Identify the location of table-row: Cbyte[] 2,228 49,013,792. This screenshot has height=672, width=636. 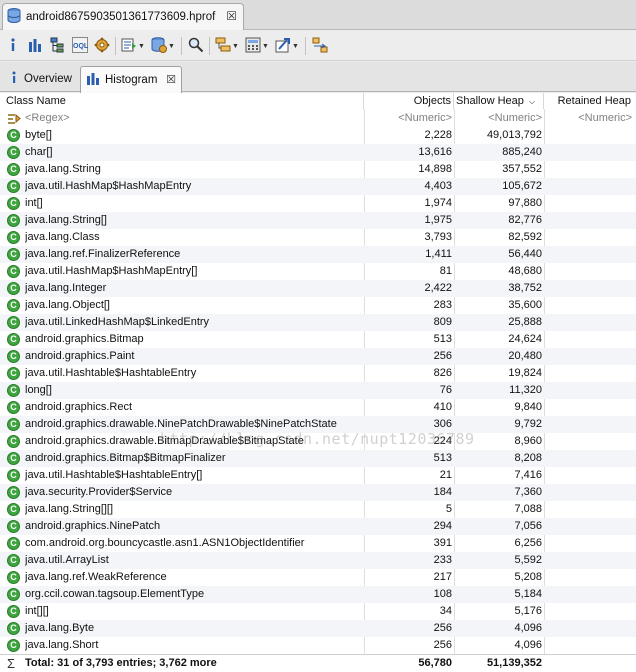
(318, 135).